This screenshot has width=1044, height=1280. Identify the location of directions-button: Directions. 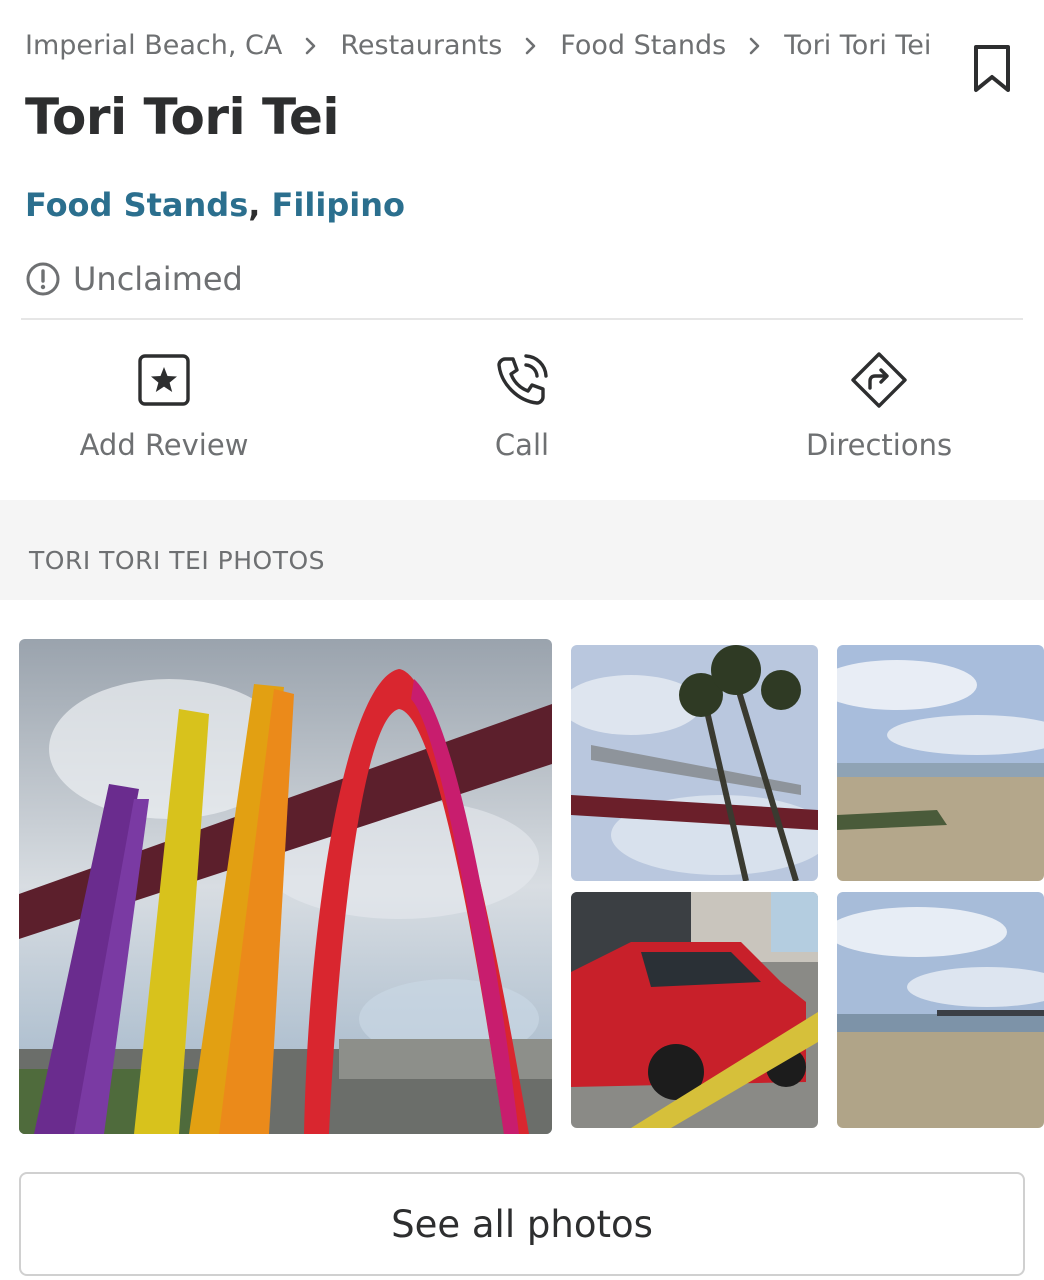
(879, 406).